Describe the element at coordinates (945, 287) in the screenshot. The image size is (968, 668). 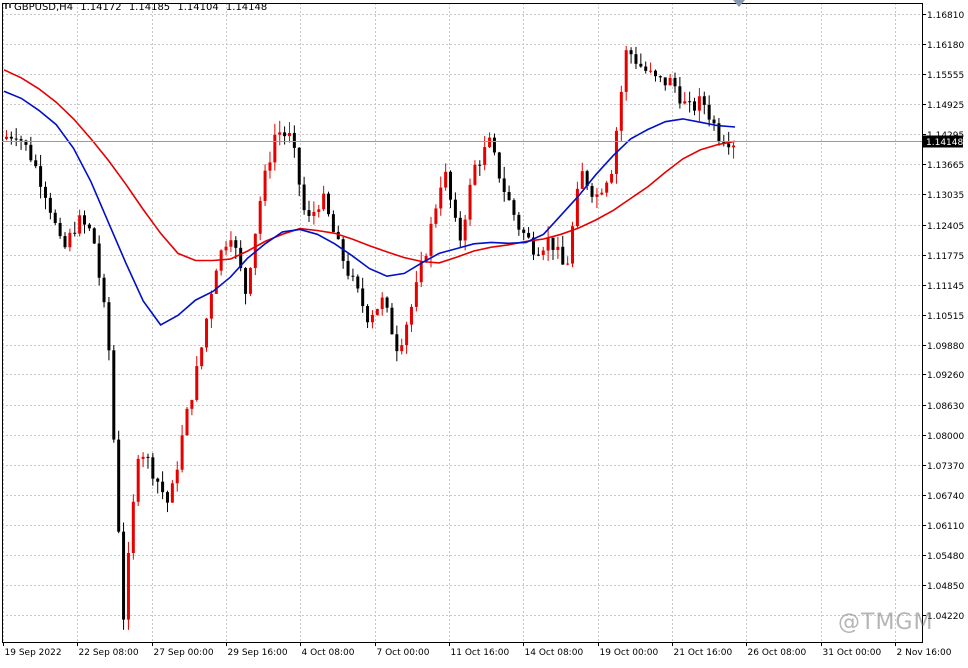
I see `y-tick-label: 1.11145` at that location.